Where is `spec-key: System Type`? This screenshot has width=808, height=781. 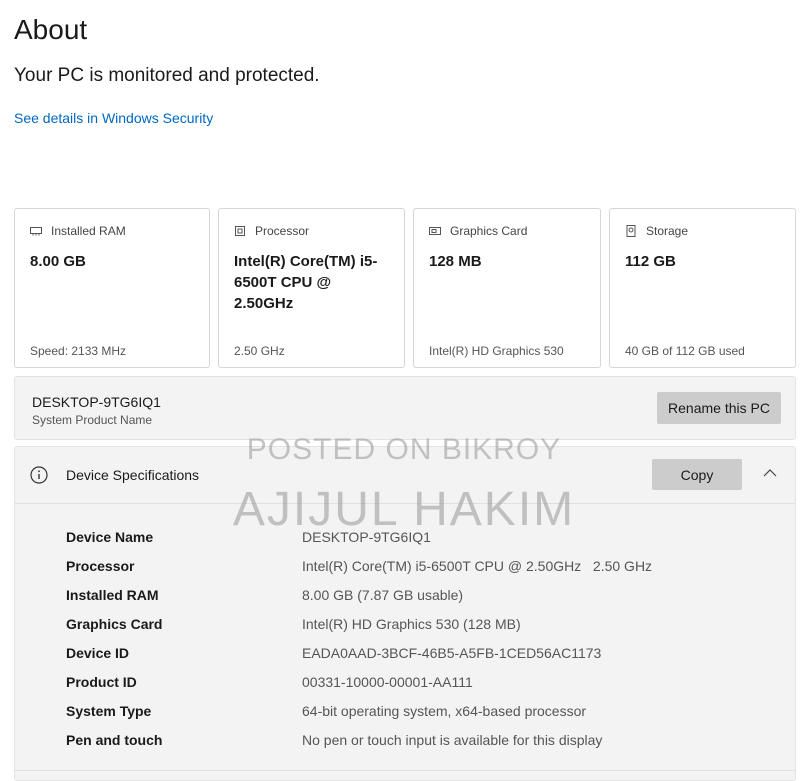
spec-key: System Type is located at coordinates (109, 711).